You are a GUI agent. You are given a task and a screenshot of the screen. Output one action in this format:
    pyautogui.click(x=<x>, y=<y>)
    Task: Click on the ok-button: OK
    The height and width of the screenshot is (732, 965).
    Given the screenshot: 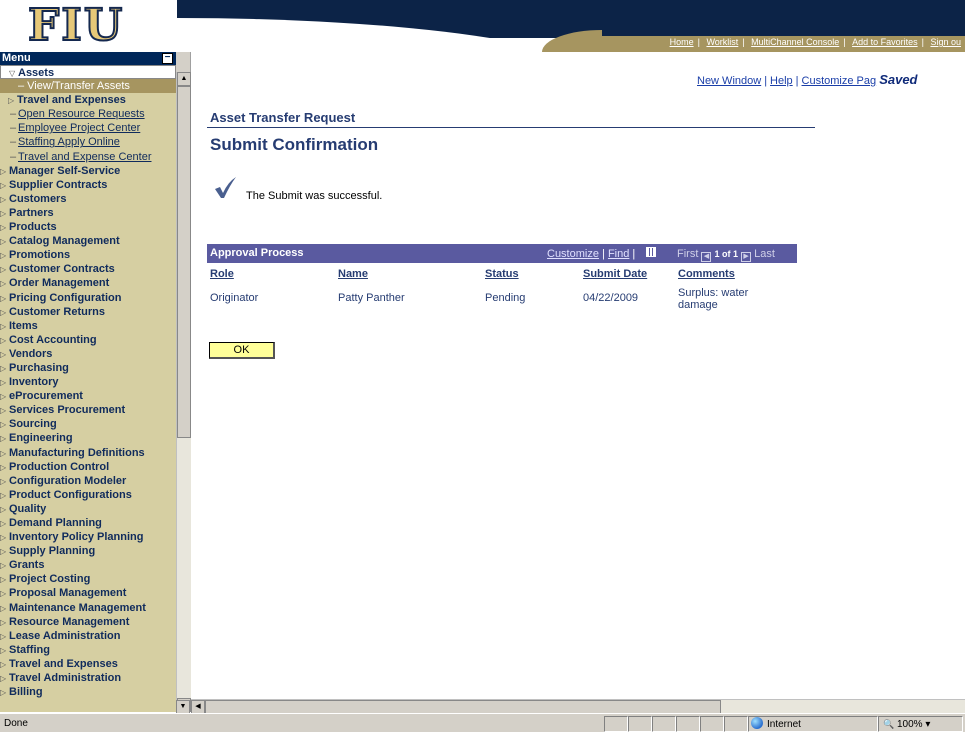 What is the action you would take?
    pyautogui.click(x=242, y=350)
    